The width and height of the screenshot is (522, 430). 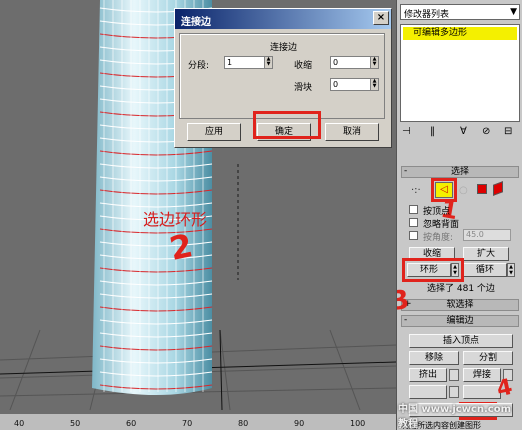 I want to click on ruler-label: 60, so click(x=131, y=423).